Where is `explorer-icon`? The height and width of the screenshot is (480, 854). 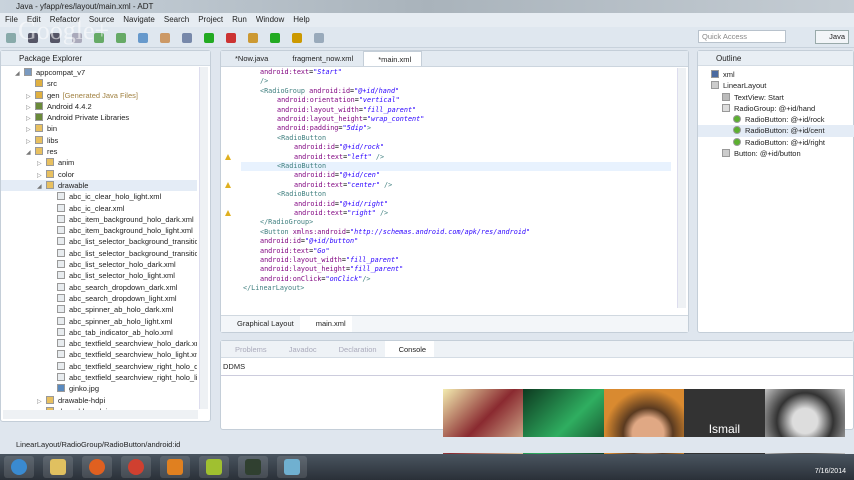 explorer-icon is located at coordinates (58, 467).